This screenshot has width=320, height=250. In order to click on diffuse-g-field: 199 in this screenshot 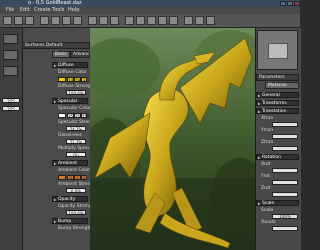, I will do `click(78, 80)`.